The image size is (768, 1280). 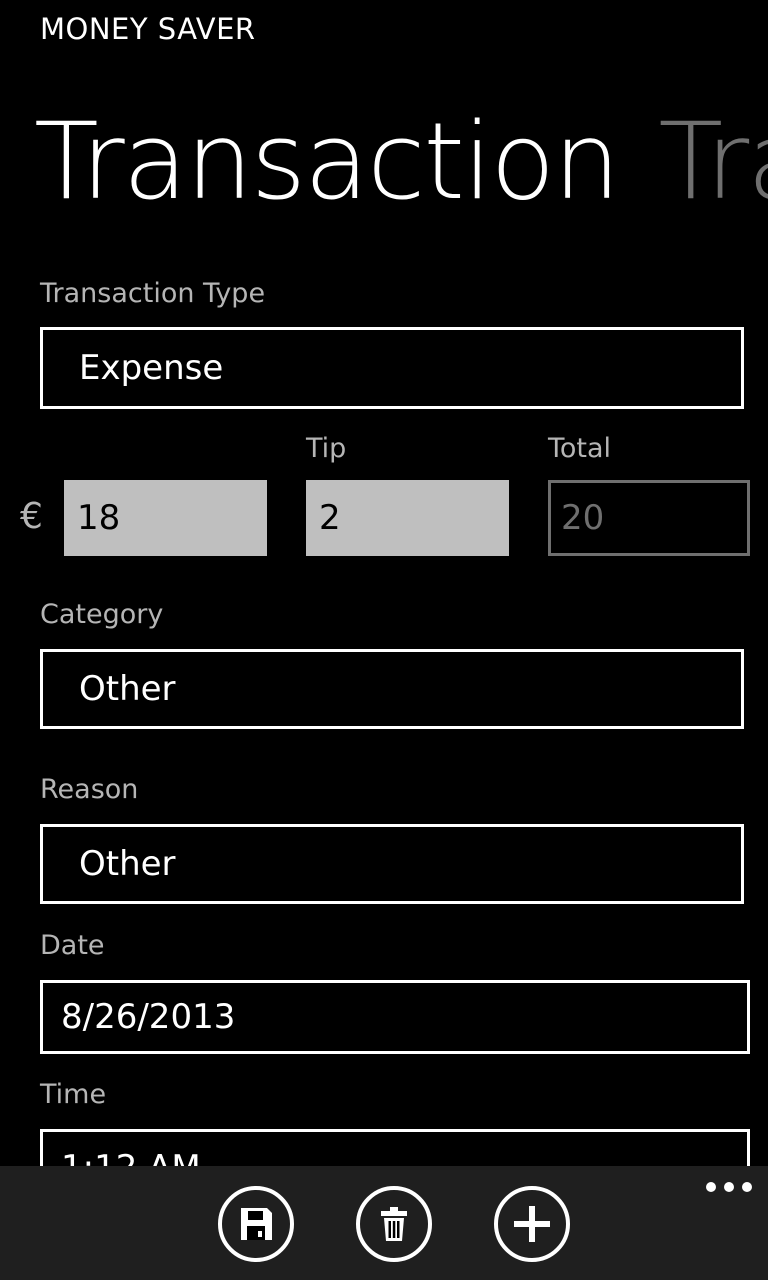 I want to click on app-bar, so click(x=384, y=1223).